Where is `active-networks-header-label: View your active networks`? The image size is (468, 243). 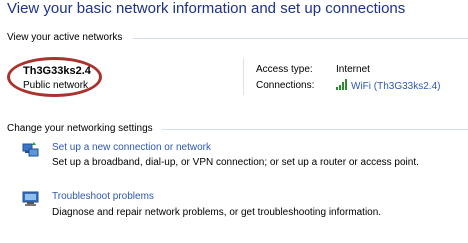
active-networks-header-label: View your active networks is located at coordinates (67, 37).